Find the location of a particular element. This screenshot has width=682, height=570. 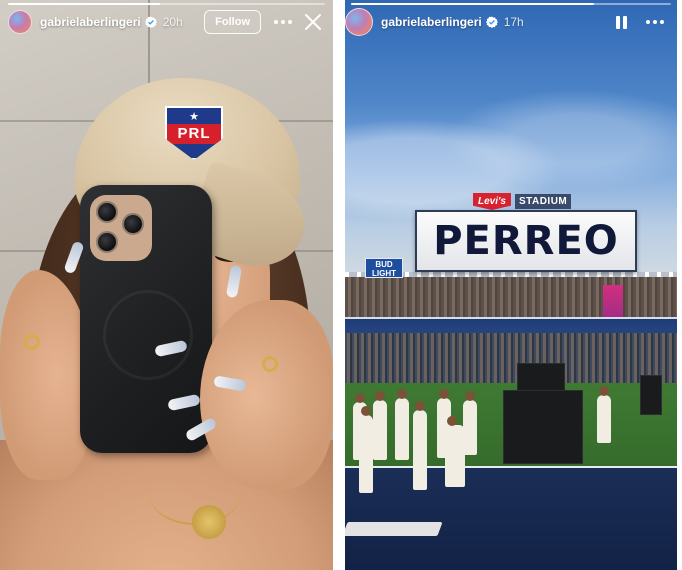

levis-logo: Levi's is located at coordinates (492, 201).